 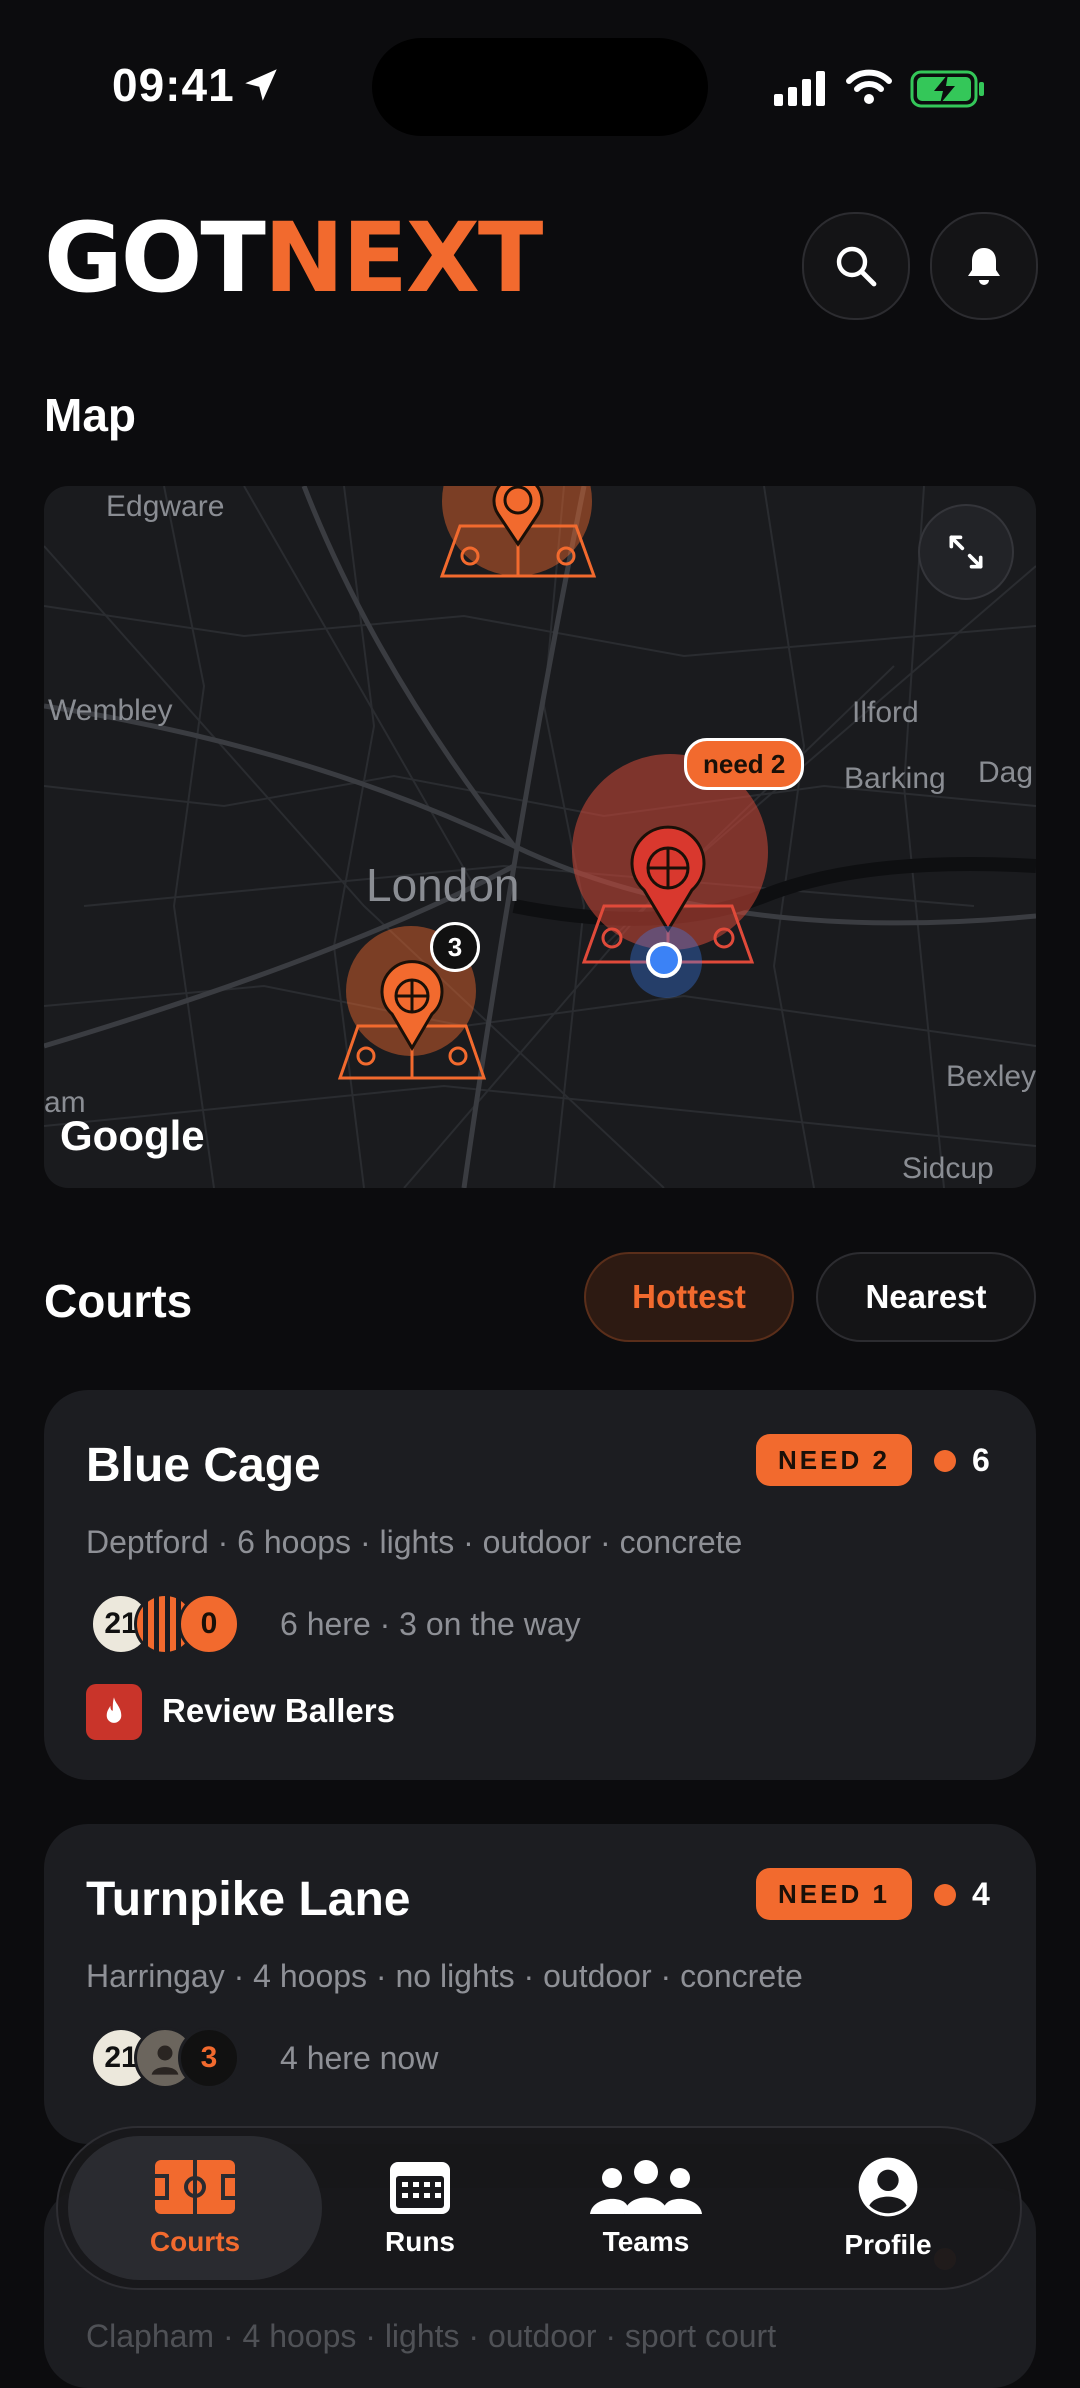 What do you see at coordinates (173, 85) in the screenshot?
I see `status-time: 09:41` at bounding box center [173, 85].